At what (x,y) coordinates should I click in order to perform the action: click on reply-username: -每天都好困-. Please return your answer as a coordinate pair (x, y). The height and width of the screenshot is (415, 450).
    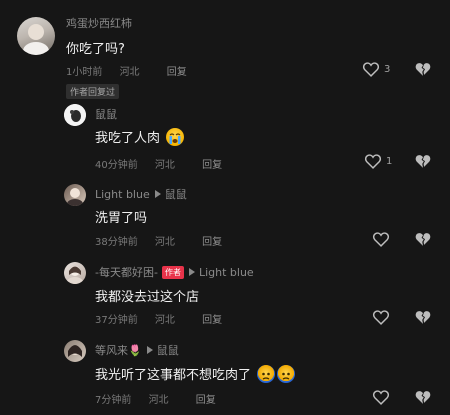
    Looking at the image, I should click on (126, 272).